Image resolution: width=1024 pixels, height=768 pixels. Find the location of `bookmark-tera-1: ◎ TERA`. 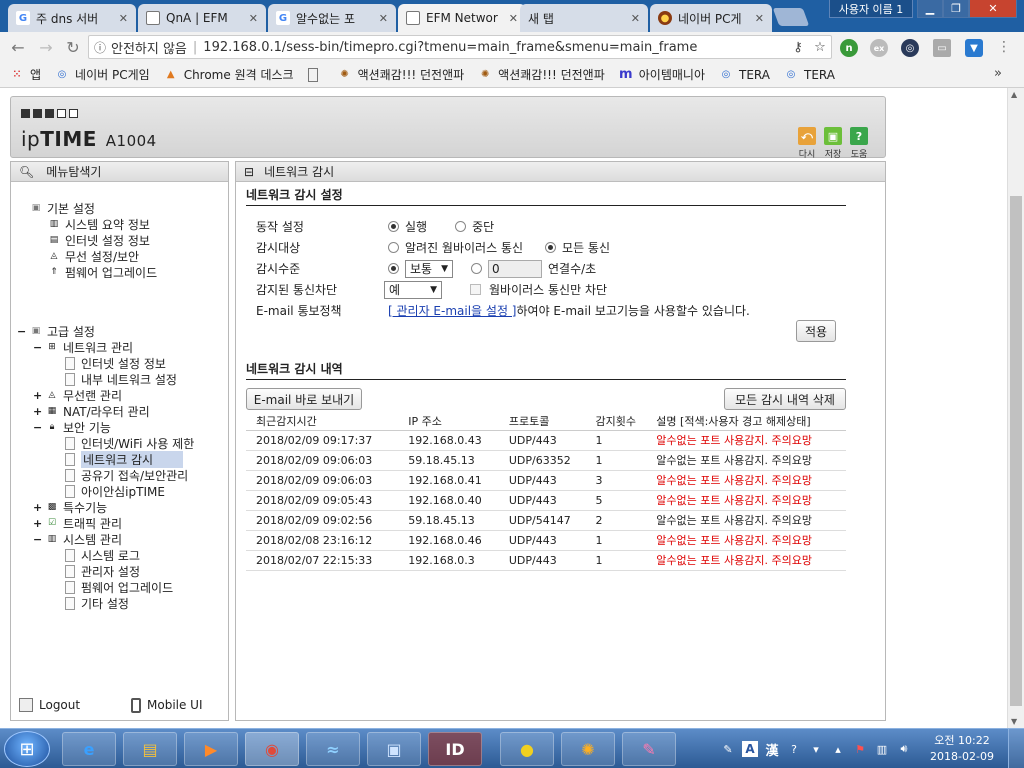

bookmark-tera-1: ◎ TERA is located at coordinates (744, 75).